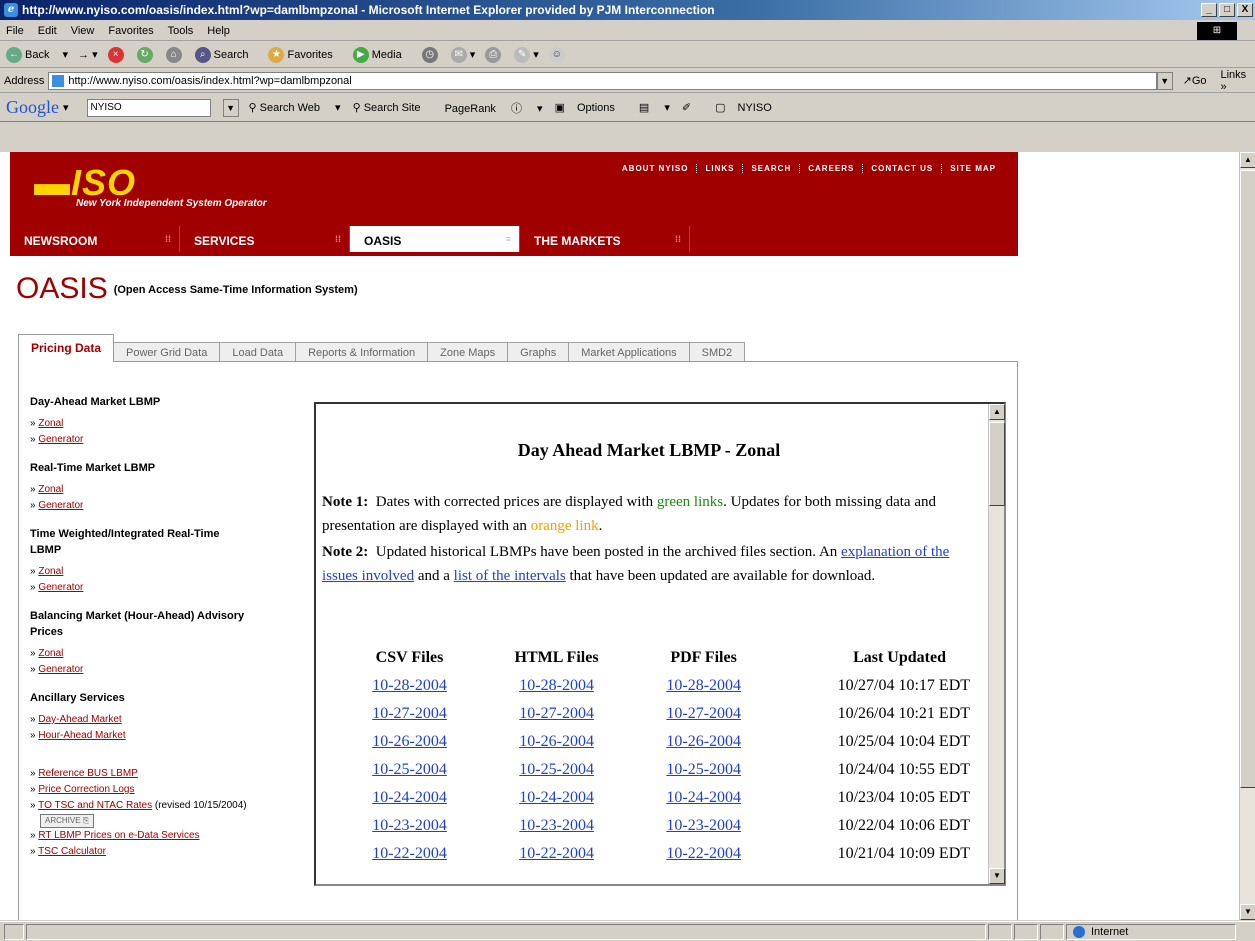 The width and height of the screenshot is (1255, 941). What do you see at coordinates (226, 54) in the screenshot?
I see `search-button: ⌕ Search` at bounding box center [226, 54].